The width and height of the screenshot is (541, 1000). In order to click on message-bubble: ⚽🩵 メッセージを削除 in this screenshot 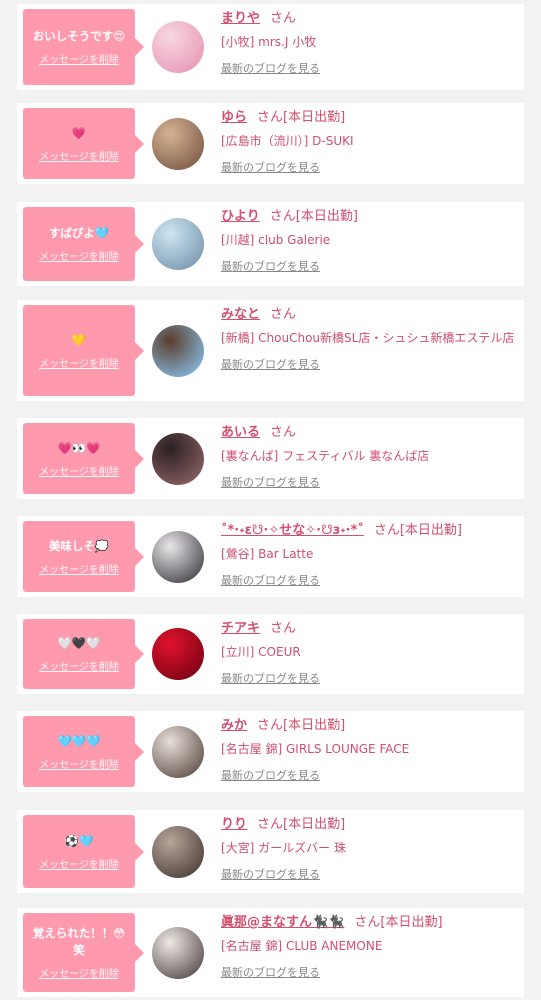, I will do `click(83, 851)`.